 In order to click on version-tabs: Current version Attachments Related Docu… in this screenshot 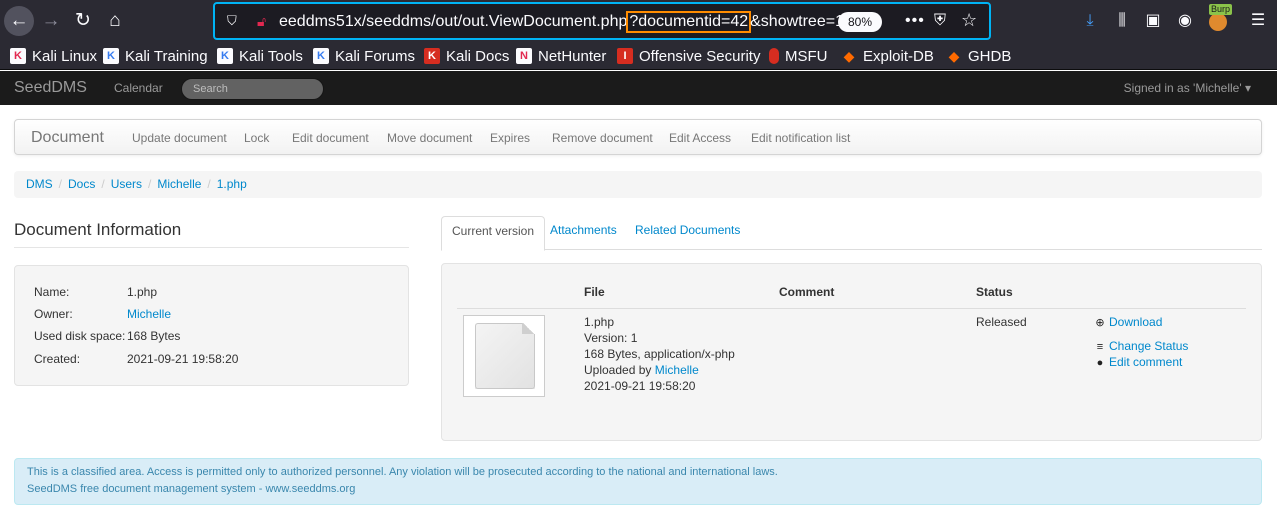, I will do `click(851, 233)`.